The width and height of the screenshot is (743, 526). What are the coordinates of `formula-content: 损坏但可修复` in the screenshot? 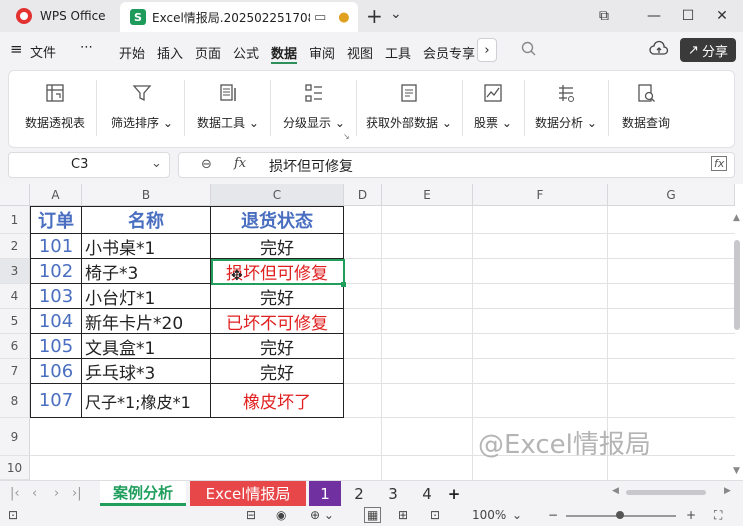 It's located at (311, 166).